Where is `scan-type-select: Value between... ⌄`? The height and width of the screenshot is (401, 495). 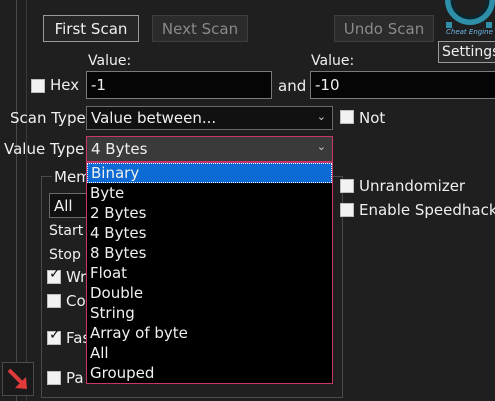 scan-type-select: Value between... ⌄ is located at coordinates (209, 118).